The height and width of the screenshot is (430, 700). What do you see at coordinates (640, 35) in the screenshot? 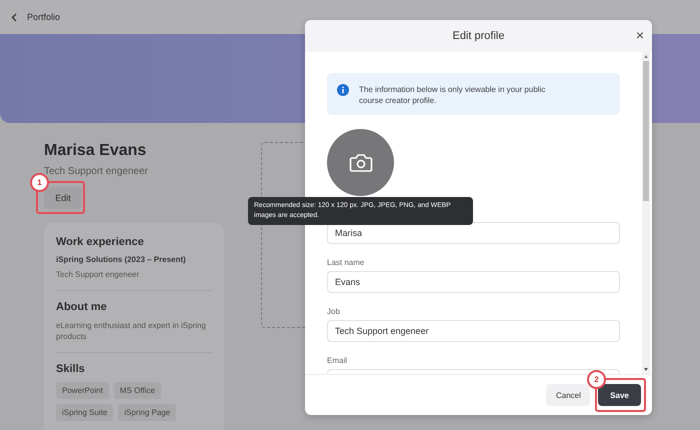
I see `close-button: ×` at bounding box center [640, 35].